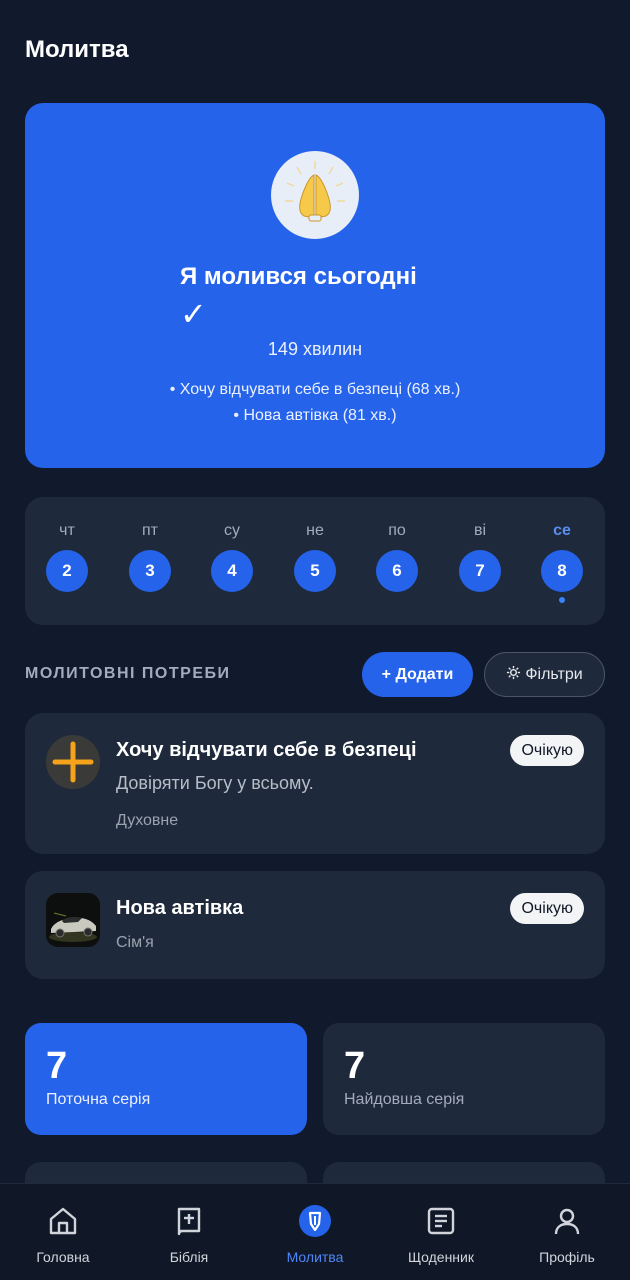  I want to click on plus-icon, so click(73, 762).